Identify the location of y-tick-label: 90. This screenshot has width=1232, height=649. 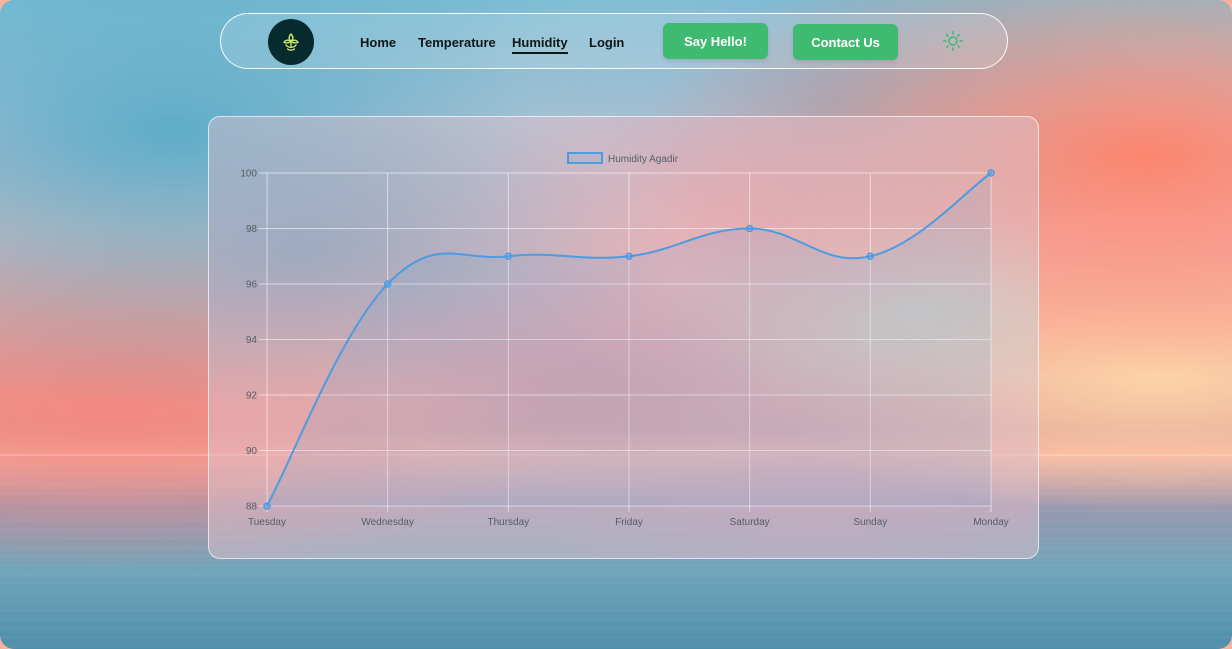
(252, 451).